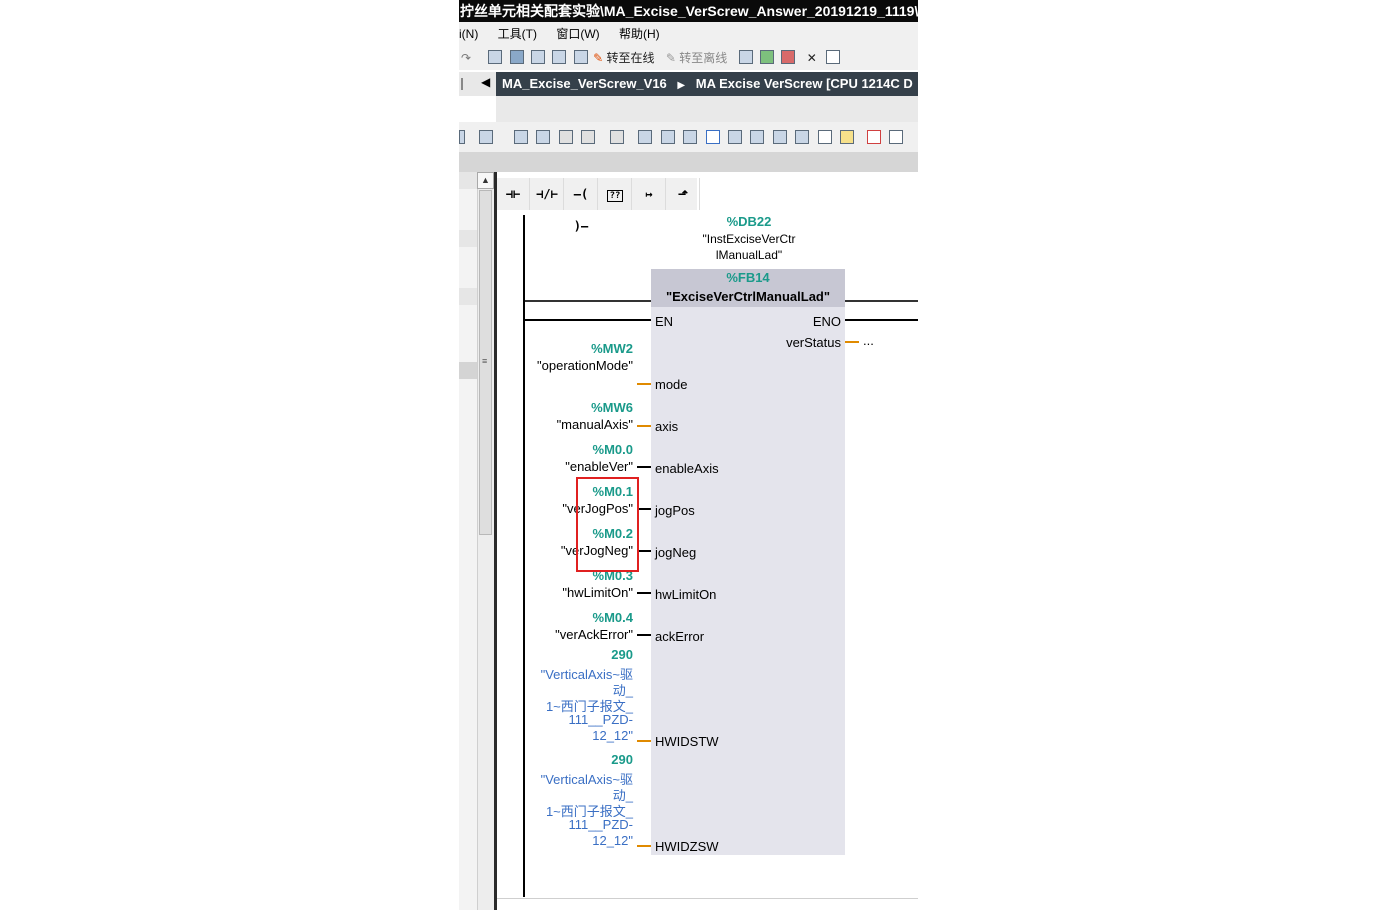 The height and width of the screenshot is (910, 1376). I want to click on menu-bar: i(N) 工具(T) 窗口(W) 帮助(H), so click(688, 34).